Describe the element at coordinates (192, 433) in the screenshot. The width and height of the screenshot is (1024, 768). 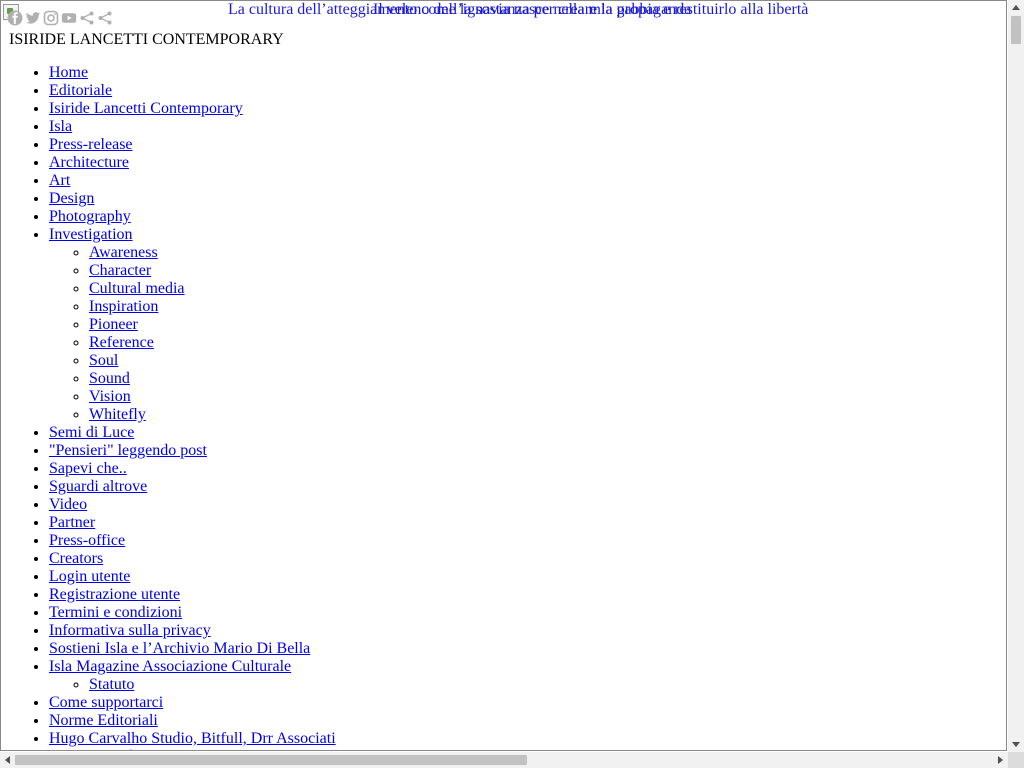
I see `menu-item: Semi di Luce` at that location.